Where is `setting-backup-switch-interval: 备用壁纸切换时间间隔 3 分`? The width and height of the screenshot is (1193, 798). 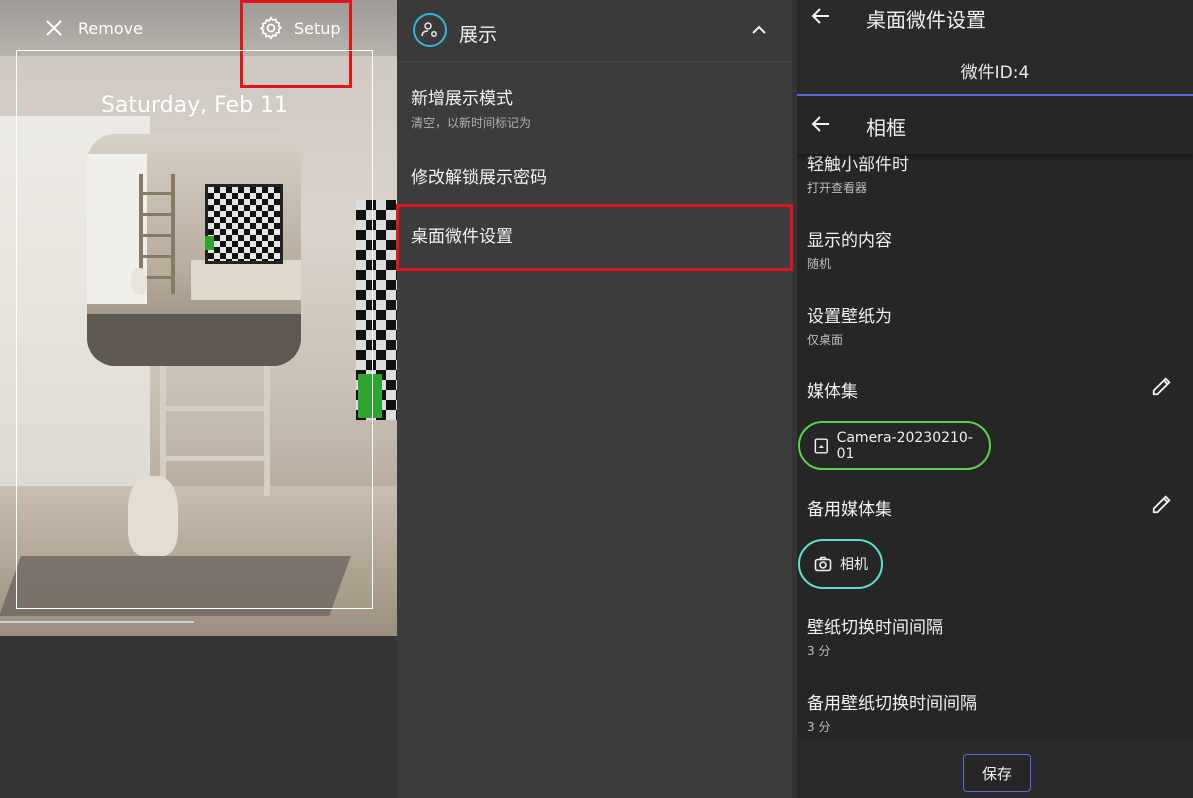 setting-backup-switch-interval: 备用壁纸切换时间间隔 3 分 is located at coordinates (987, 712).